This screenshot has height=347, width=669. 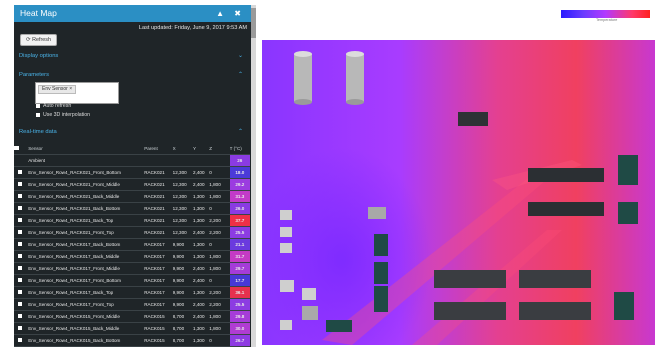 What do you see at coordinates (38, 132) in the screenshot?
I see `realtime-data-header: Real-time data` at bounding box center [38, 132].